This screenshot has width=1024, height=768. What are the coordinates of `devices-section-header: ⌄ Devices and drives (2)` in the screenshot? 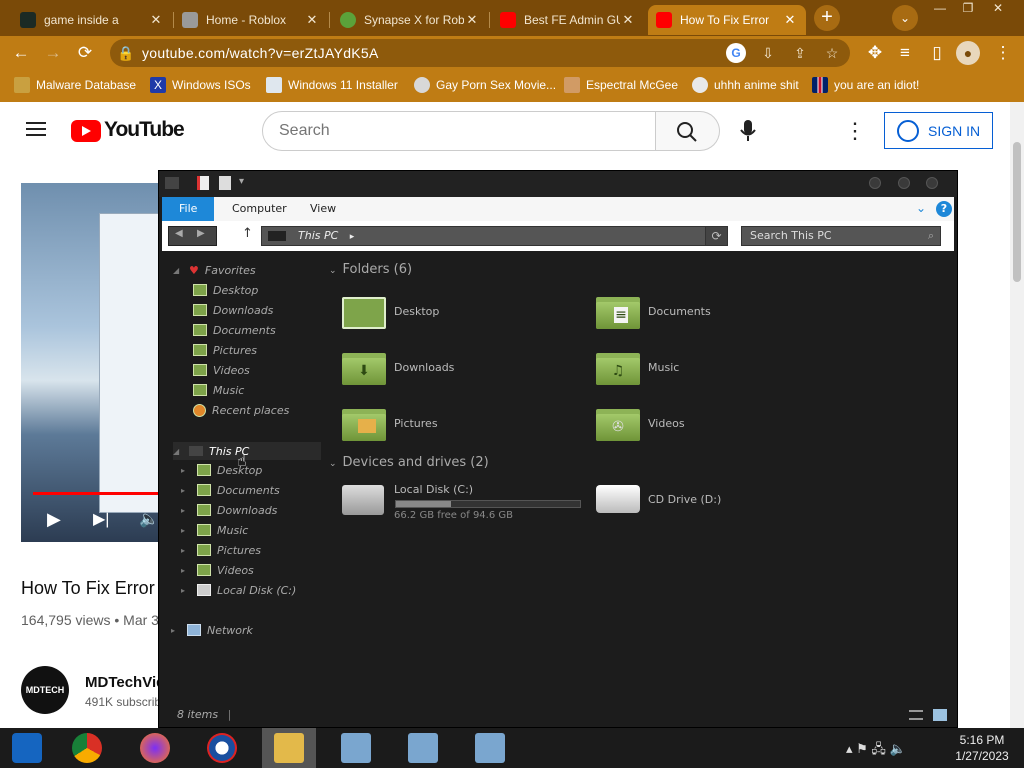 It's located at (409, 462).